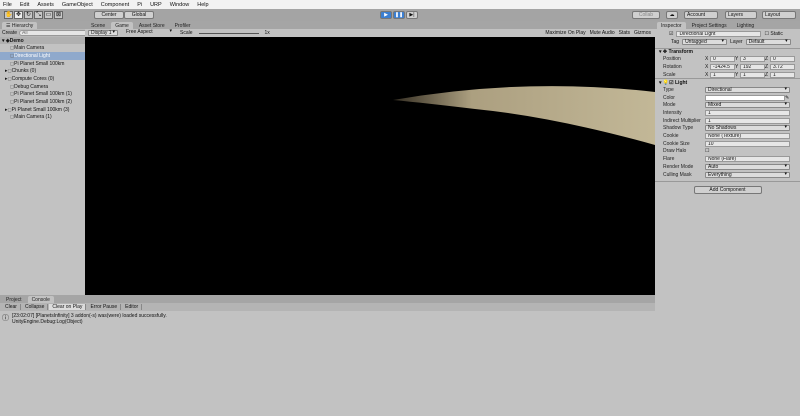 This screenshot has height=416, width=800. What do you see at coordinates (747, 174) in the screenshot?
I see `light-field-value: Everything` at bounding box center [747, 174].